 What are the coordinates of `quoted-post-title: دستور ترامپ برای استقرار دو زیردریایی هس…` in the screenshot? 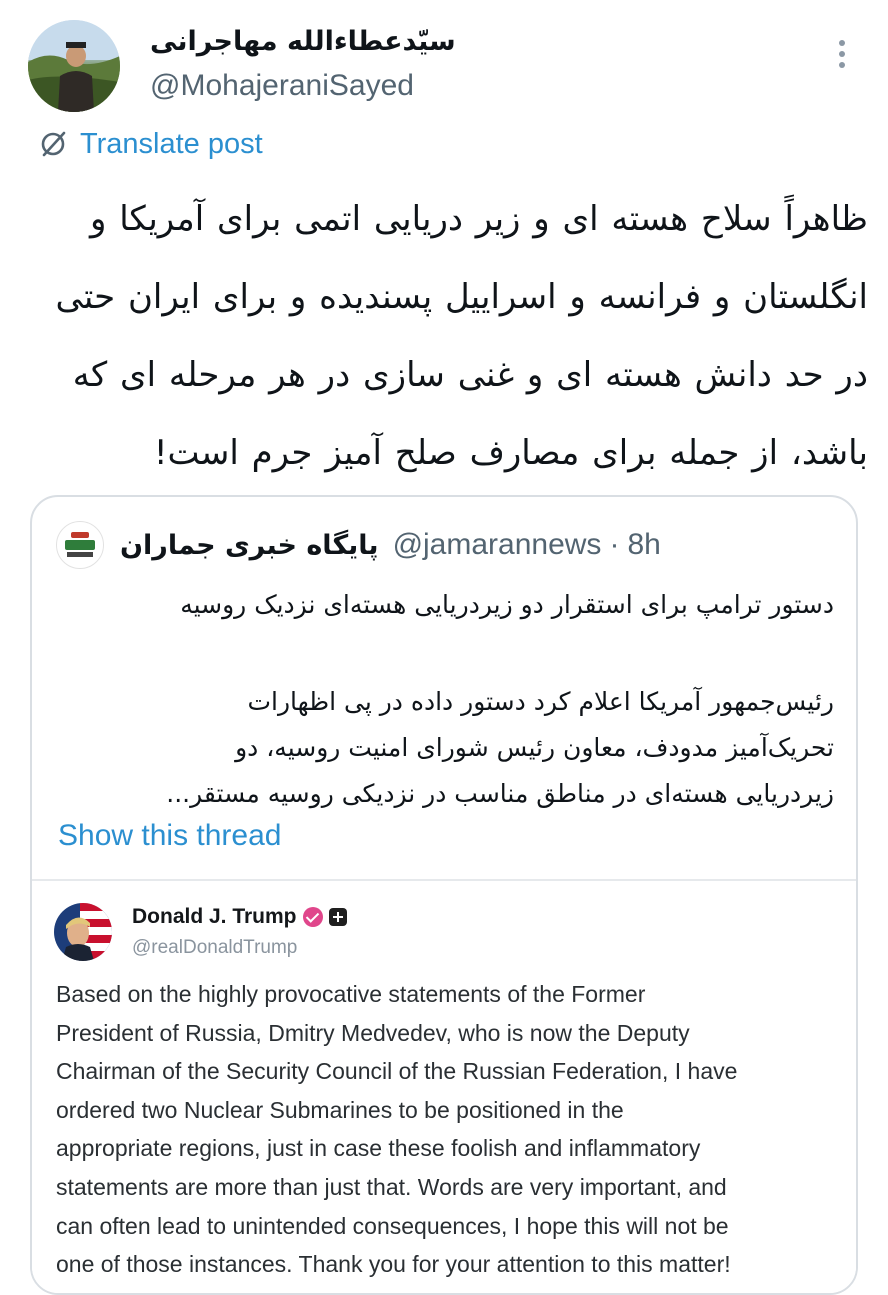 It's located at (507, 604).